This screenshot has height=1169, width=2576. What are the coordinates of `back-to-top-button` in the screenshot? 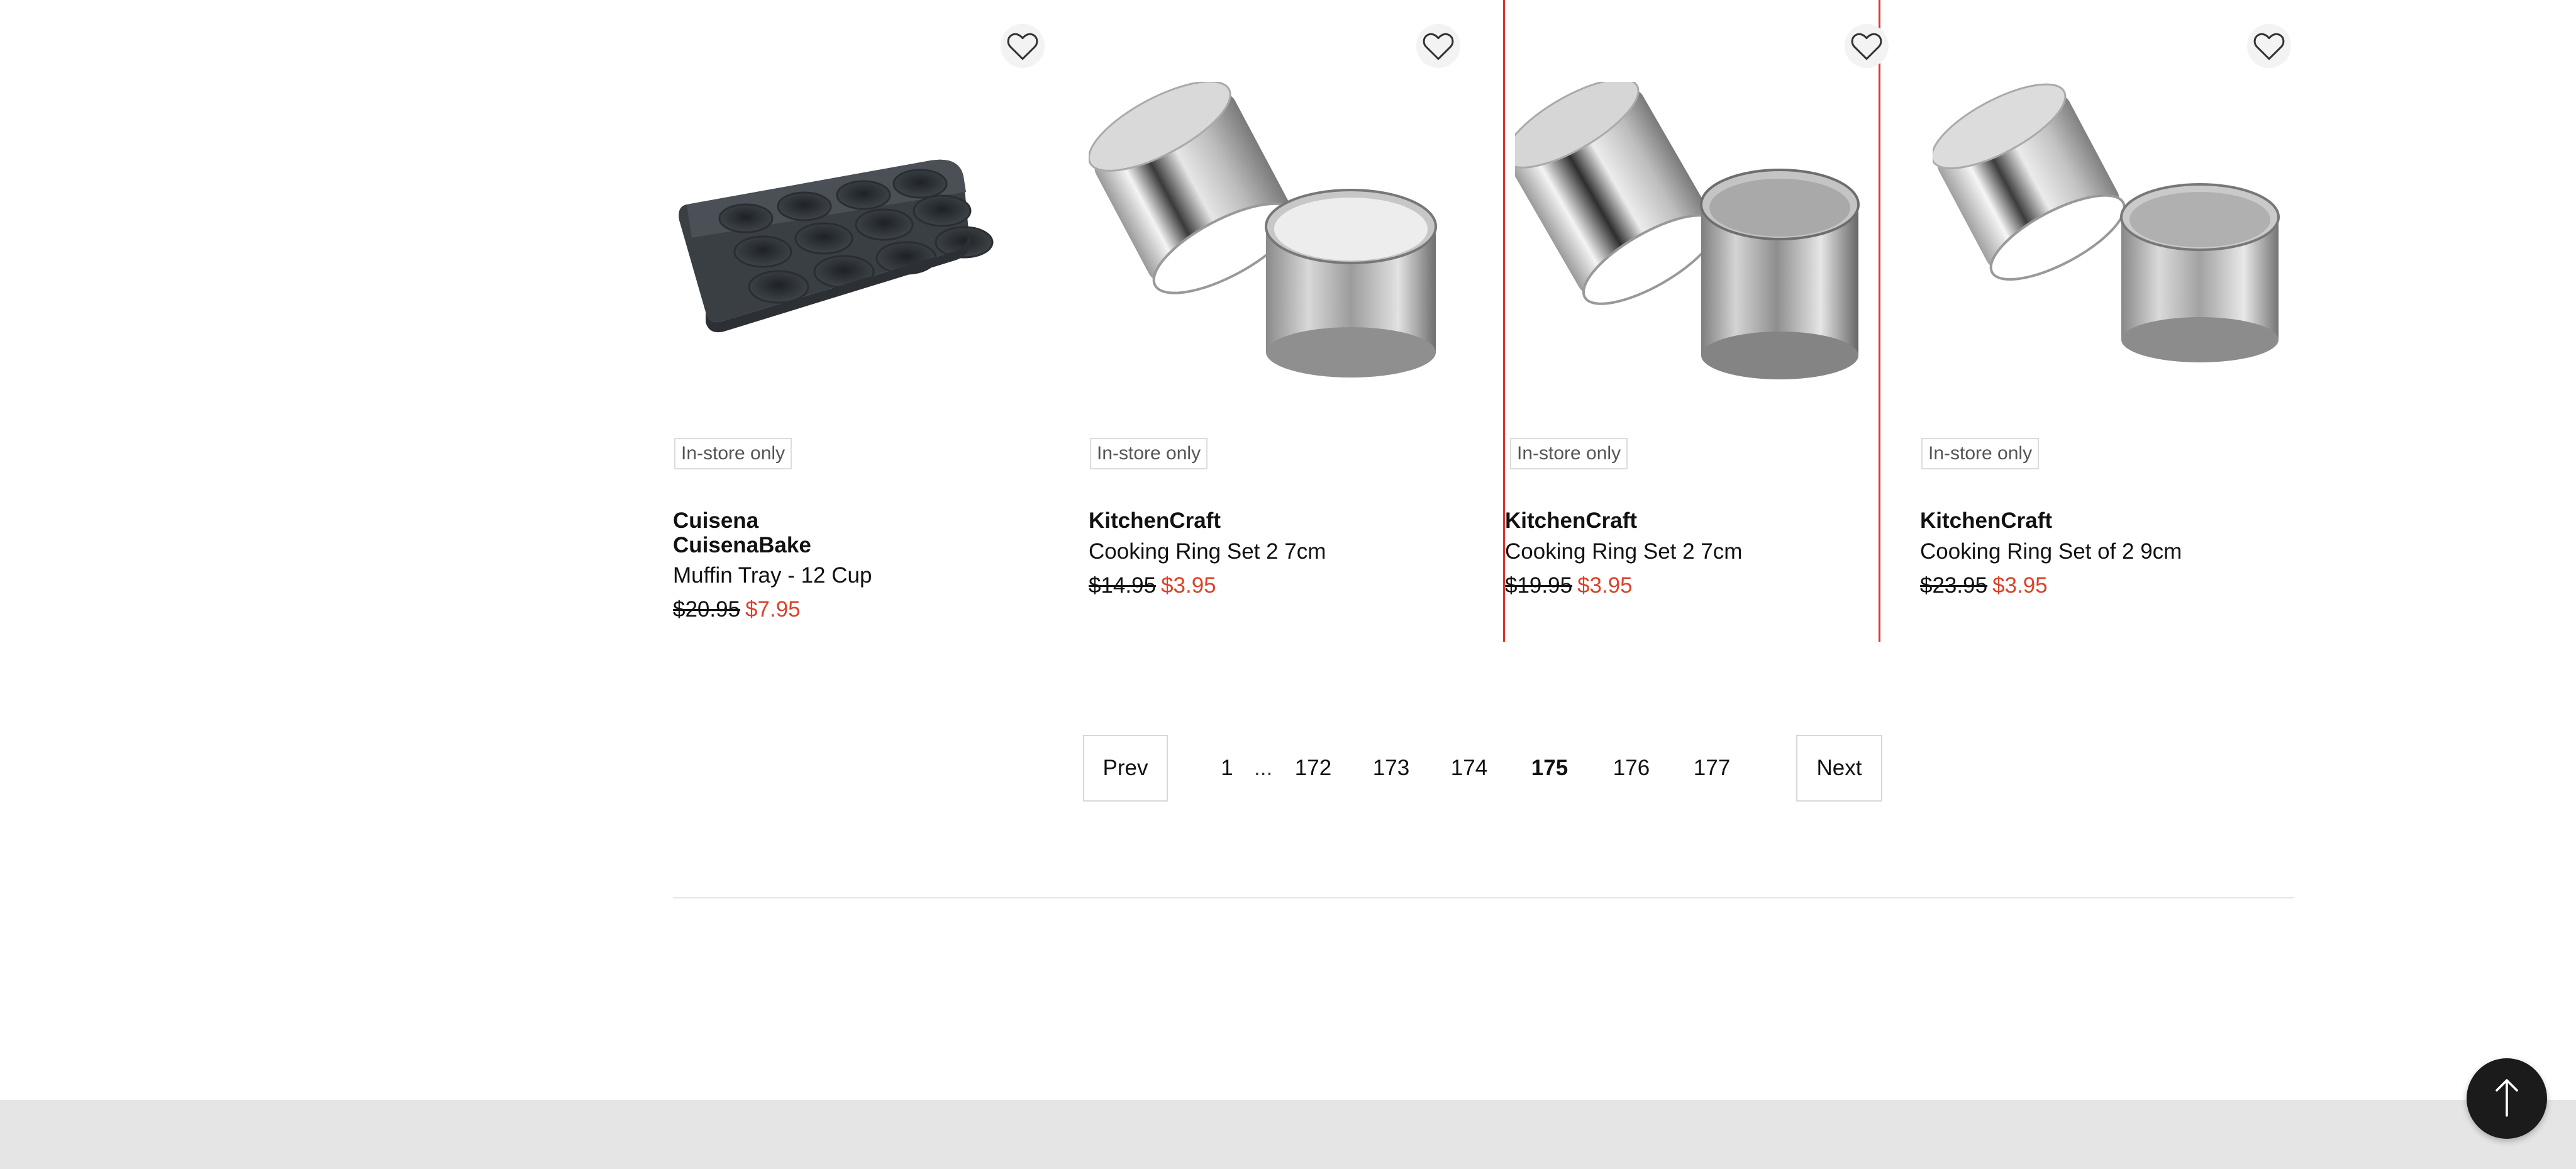 It's located at (2507, 1099).